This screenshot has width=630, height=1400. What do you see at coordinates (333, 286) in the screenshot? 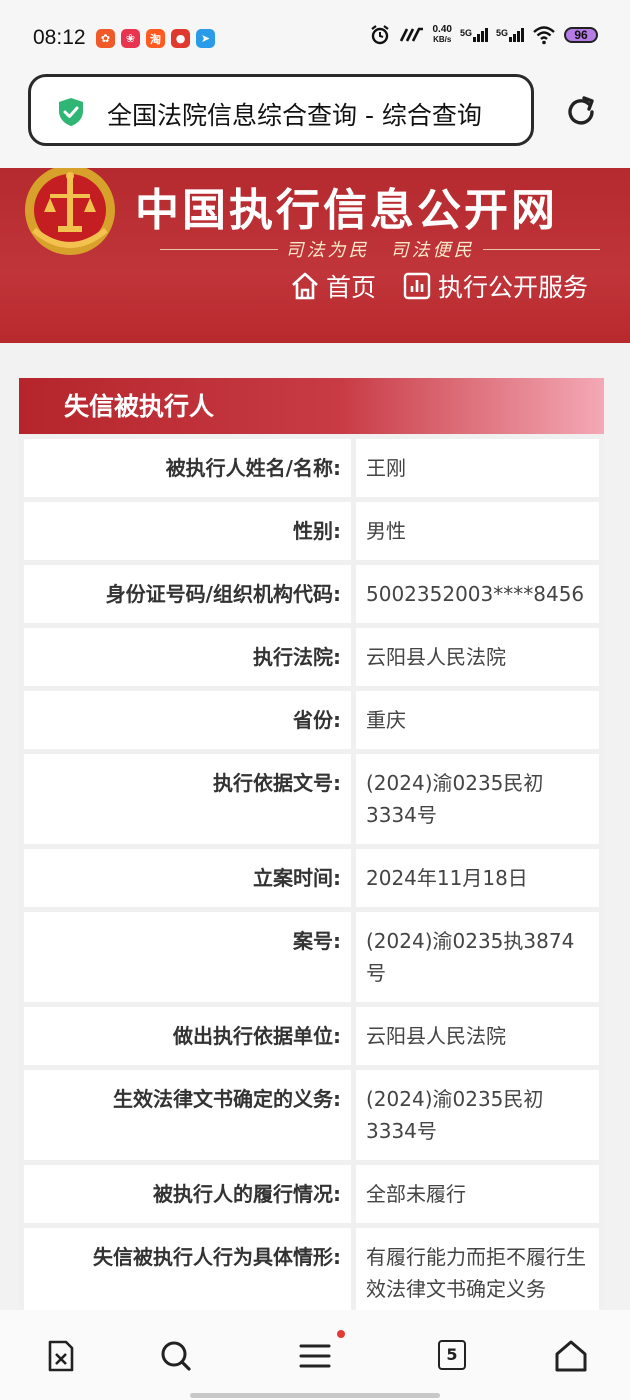
I see `nav-home-link: 首页` at bounding box center [333, 286].